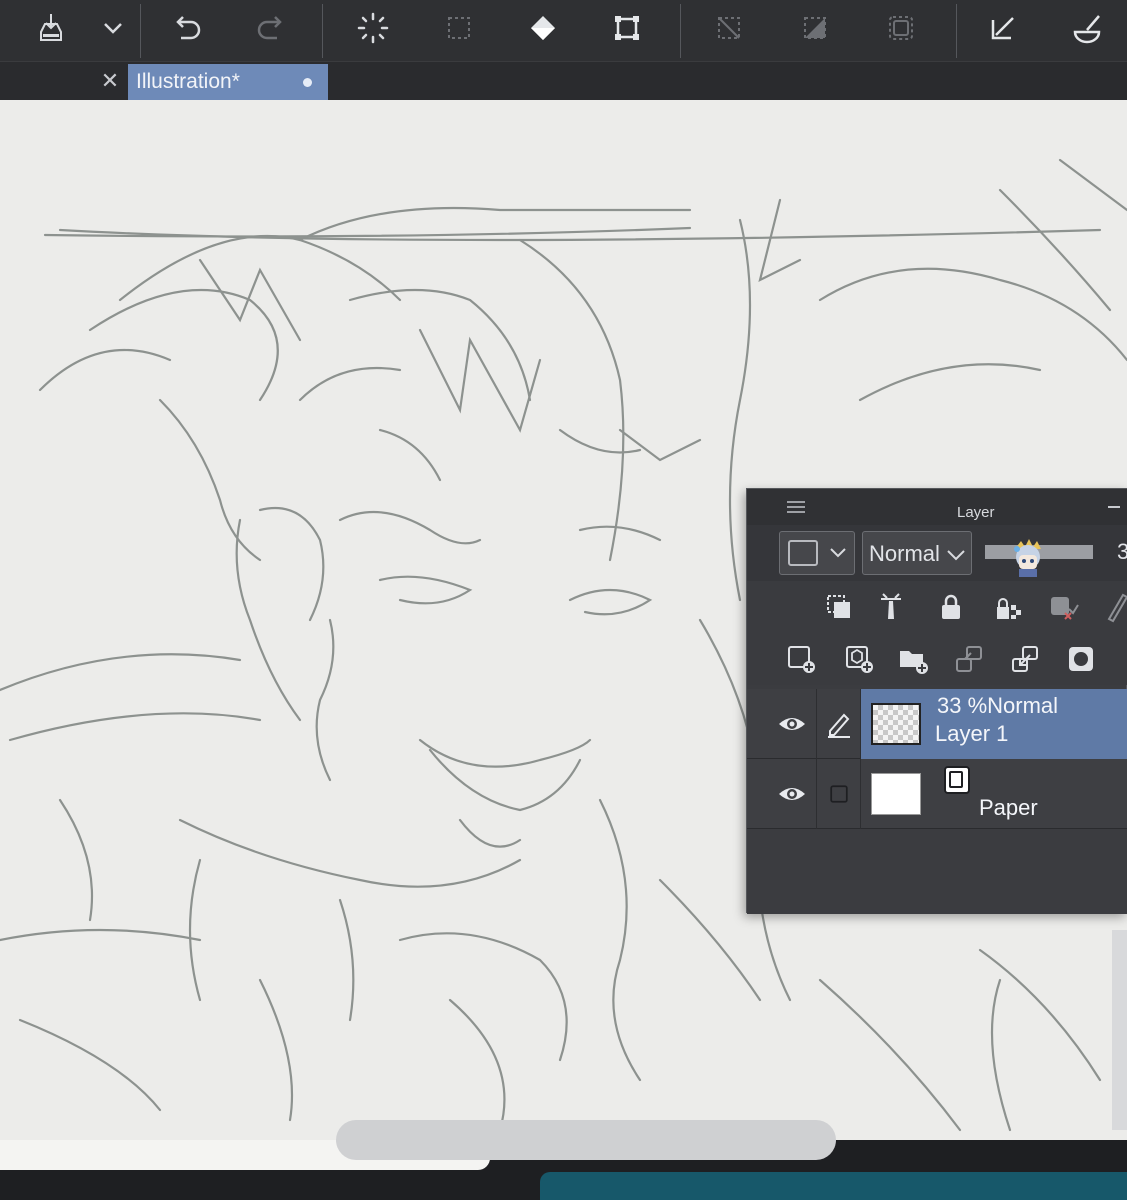  I want to click on layer-color-dropdown, so click(817, 553).